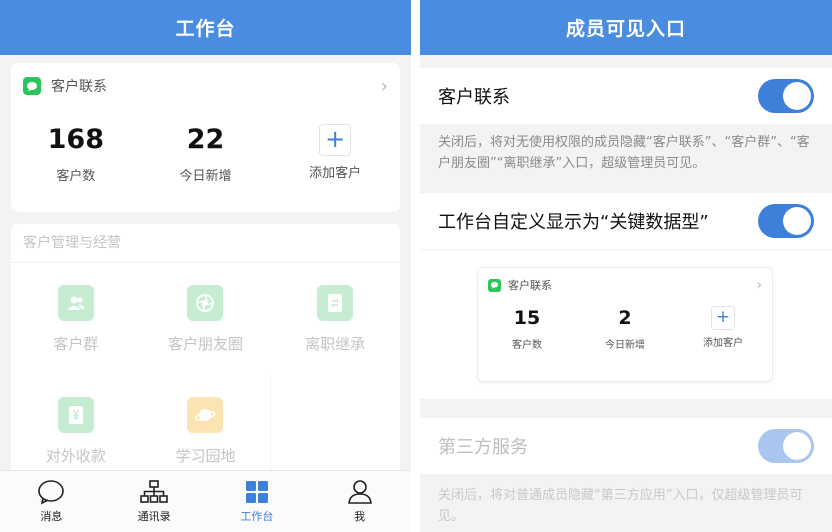  I want to click on grid-item-label: 客户朋友圈, so click(205, 343).